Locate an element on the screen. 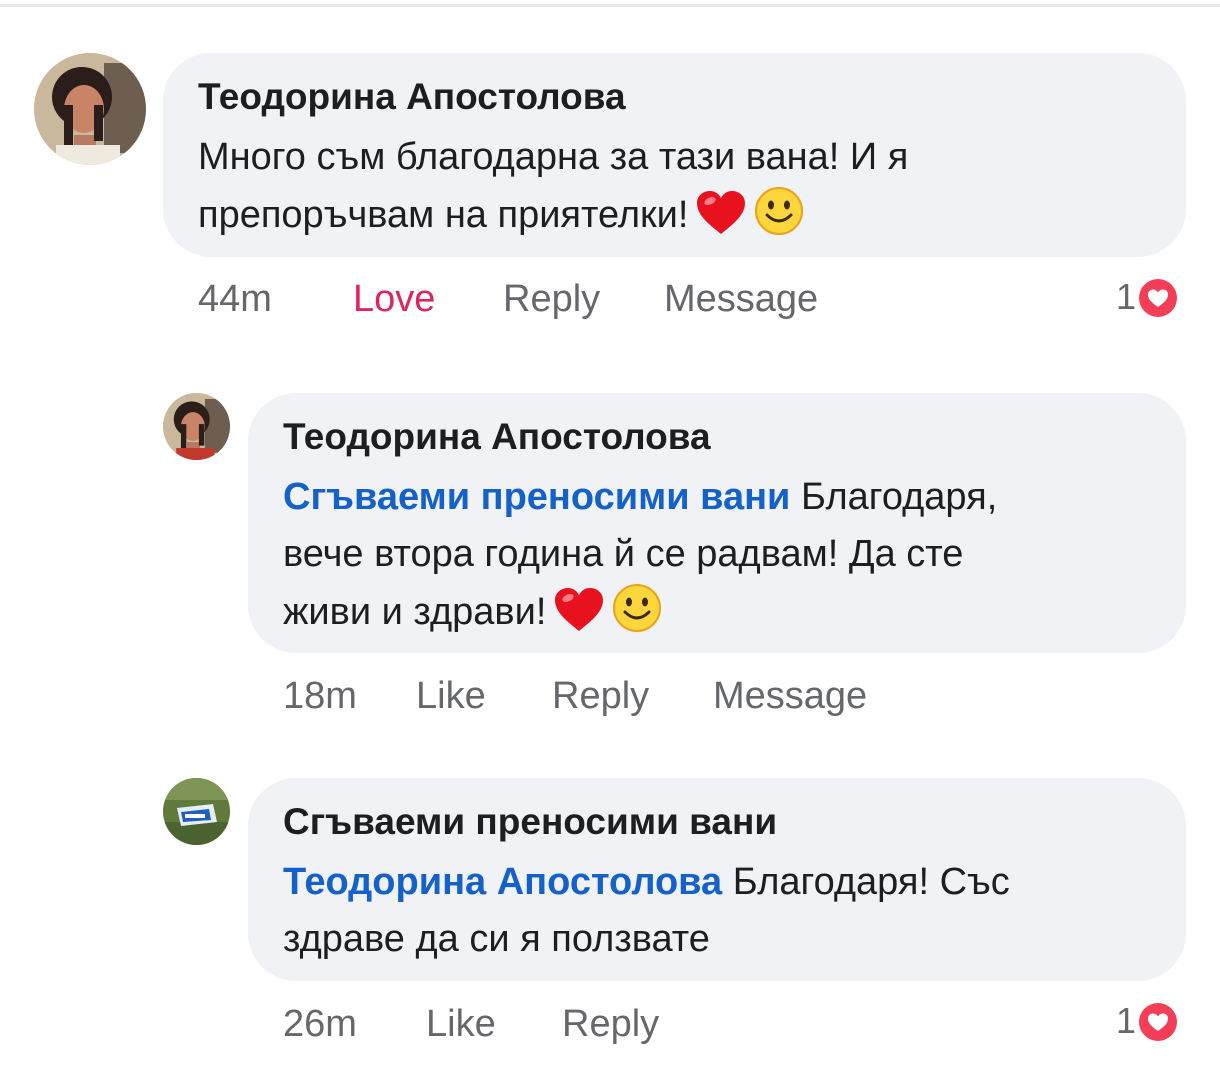  love-button: Love is located at coordinates (394, 299).